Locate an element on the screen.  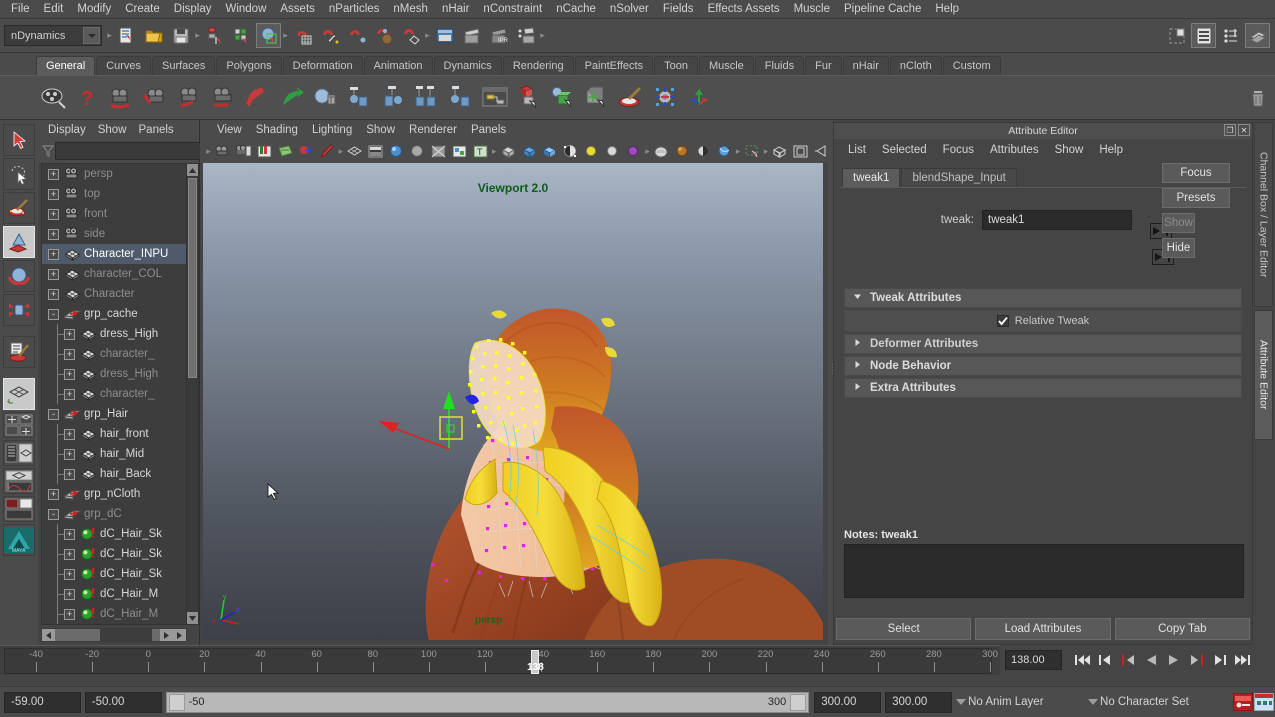
ae-tab-tweak1: tweak1 is located at coordinates (871, 177).